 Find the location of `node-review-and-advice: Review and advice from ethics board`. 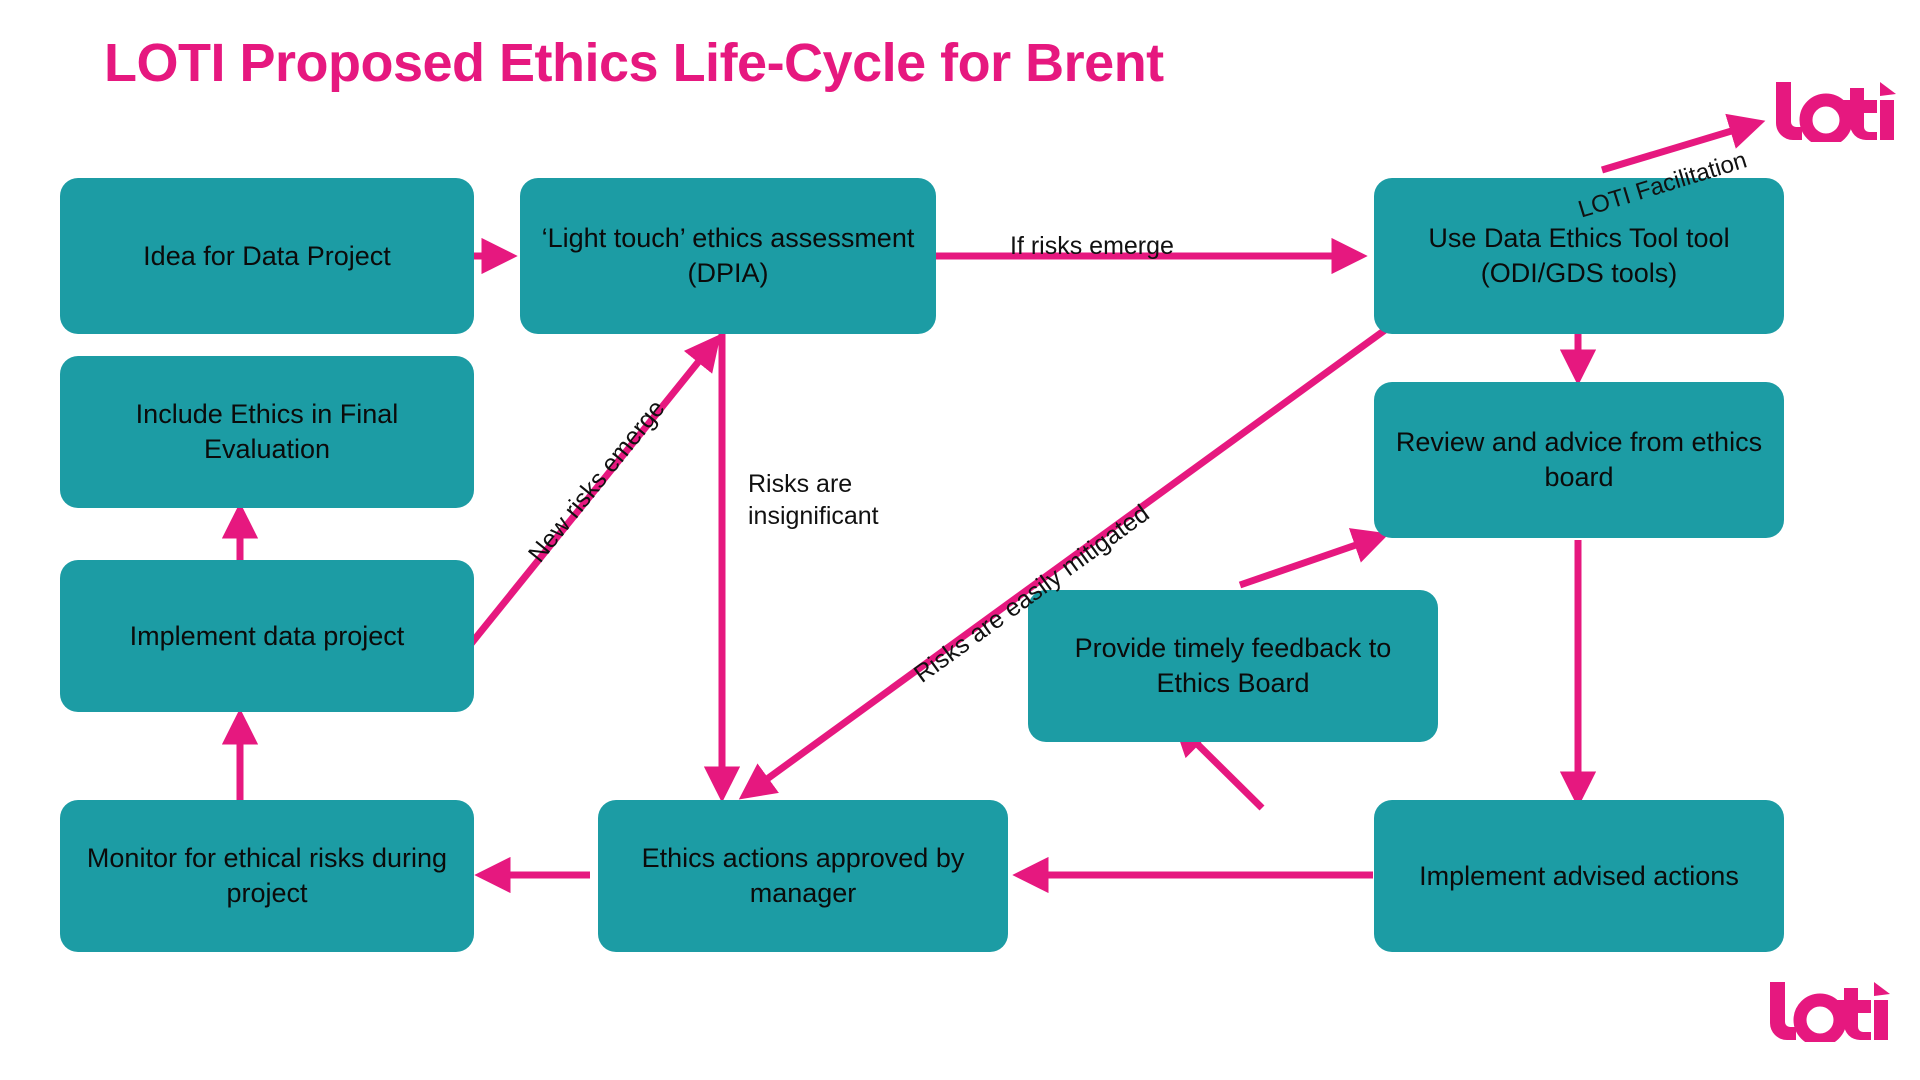

node-review-and-advice: Review and advice from ethics board is located at coordinates (1579, 460).